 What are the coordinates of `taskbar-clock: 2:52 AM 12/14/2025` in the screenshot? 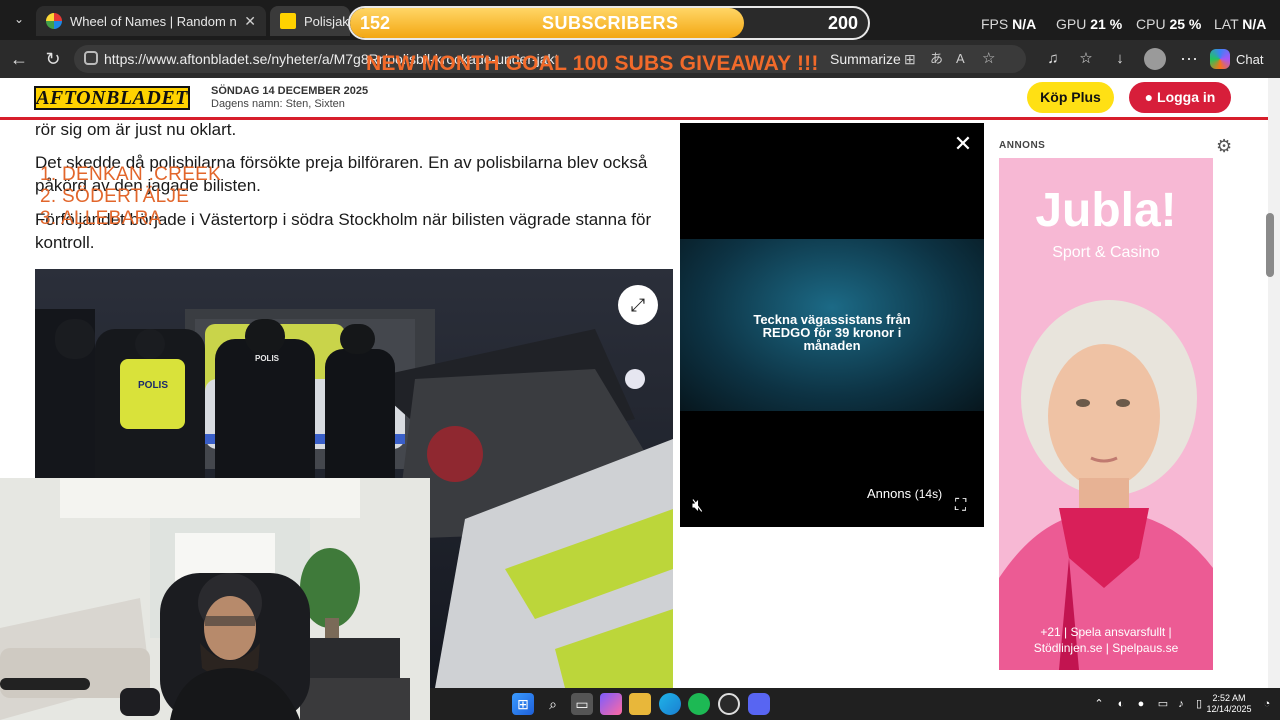 It's located at (1229, 704).